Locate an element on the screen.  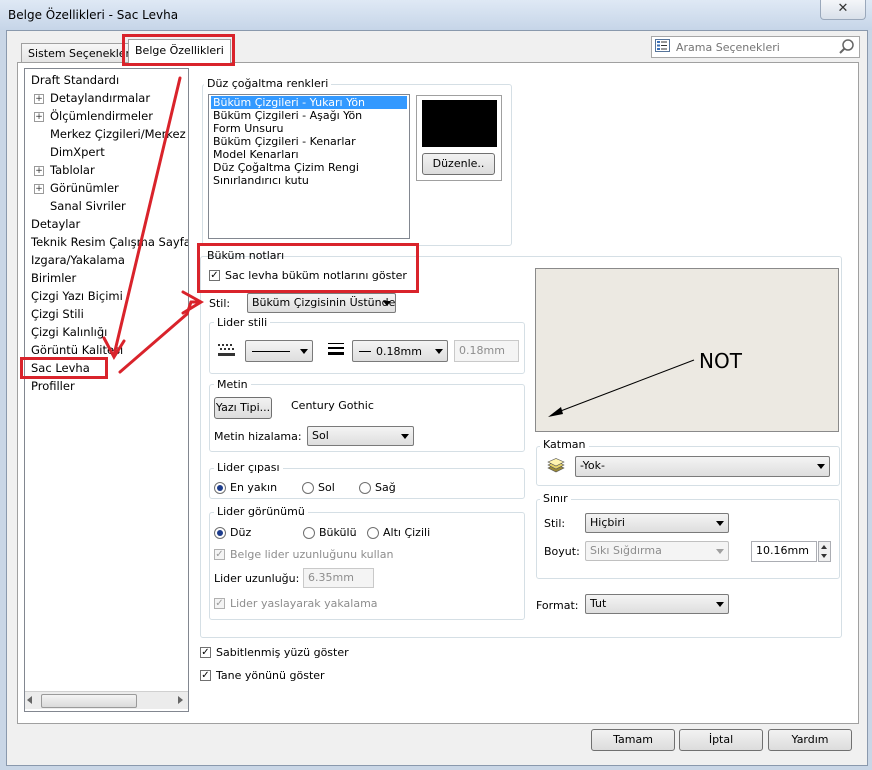
tree-item-centerlines: Merkez Çizgileri/Merkez İş is located at coordinates (119, 134).